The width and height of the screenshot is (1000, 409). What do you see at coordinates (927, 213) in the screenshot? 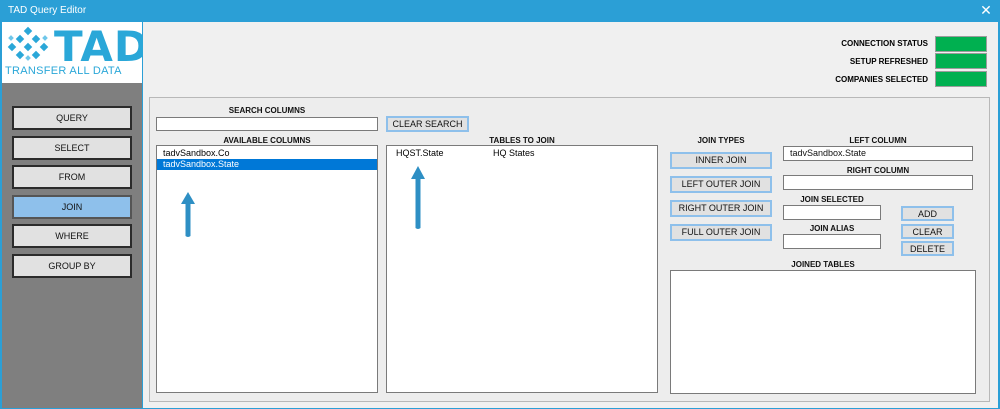
I see `add-button: ADD` at bounding box center [927, 213].